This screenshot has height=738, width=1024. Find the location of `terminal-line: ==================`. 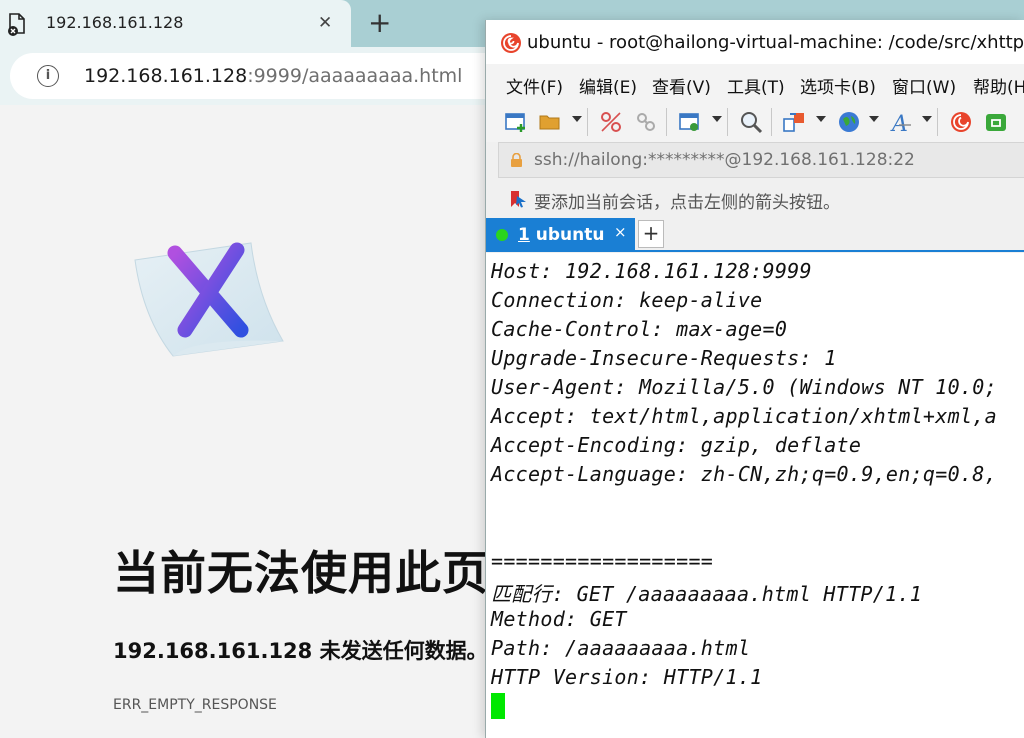

terminal-line: ================== is located at coordinates (602, 561).